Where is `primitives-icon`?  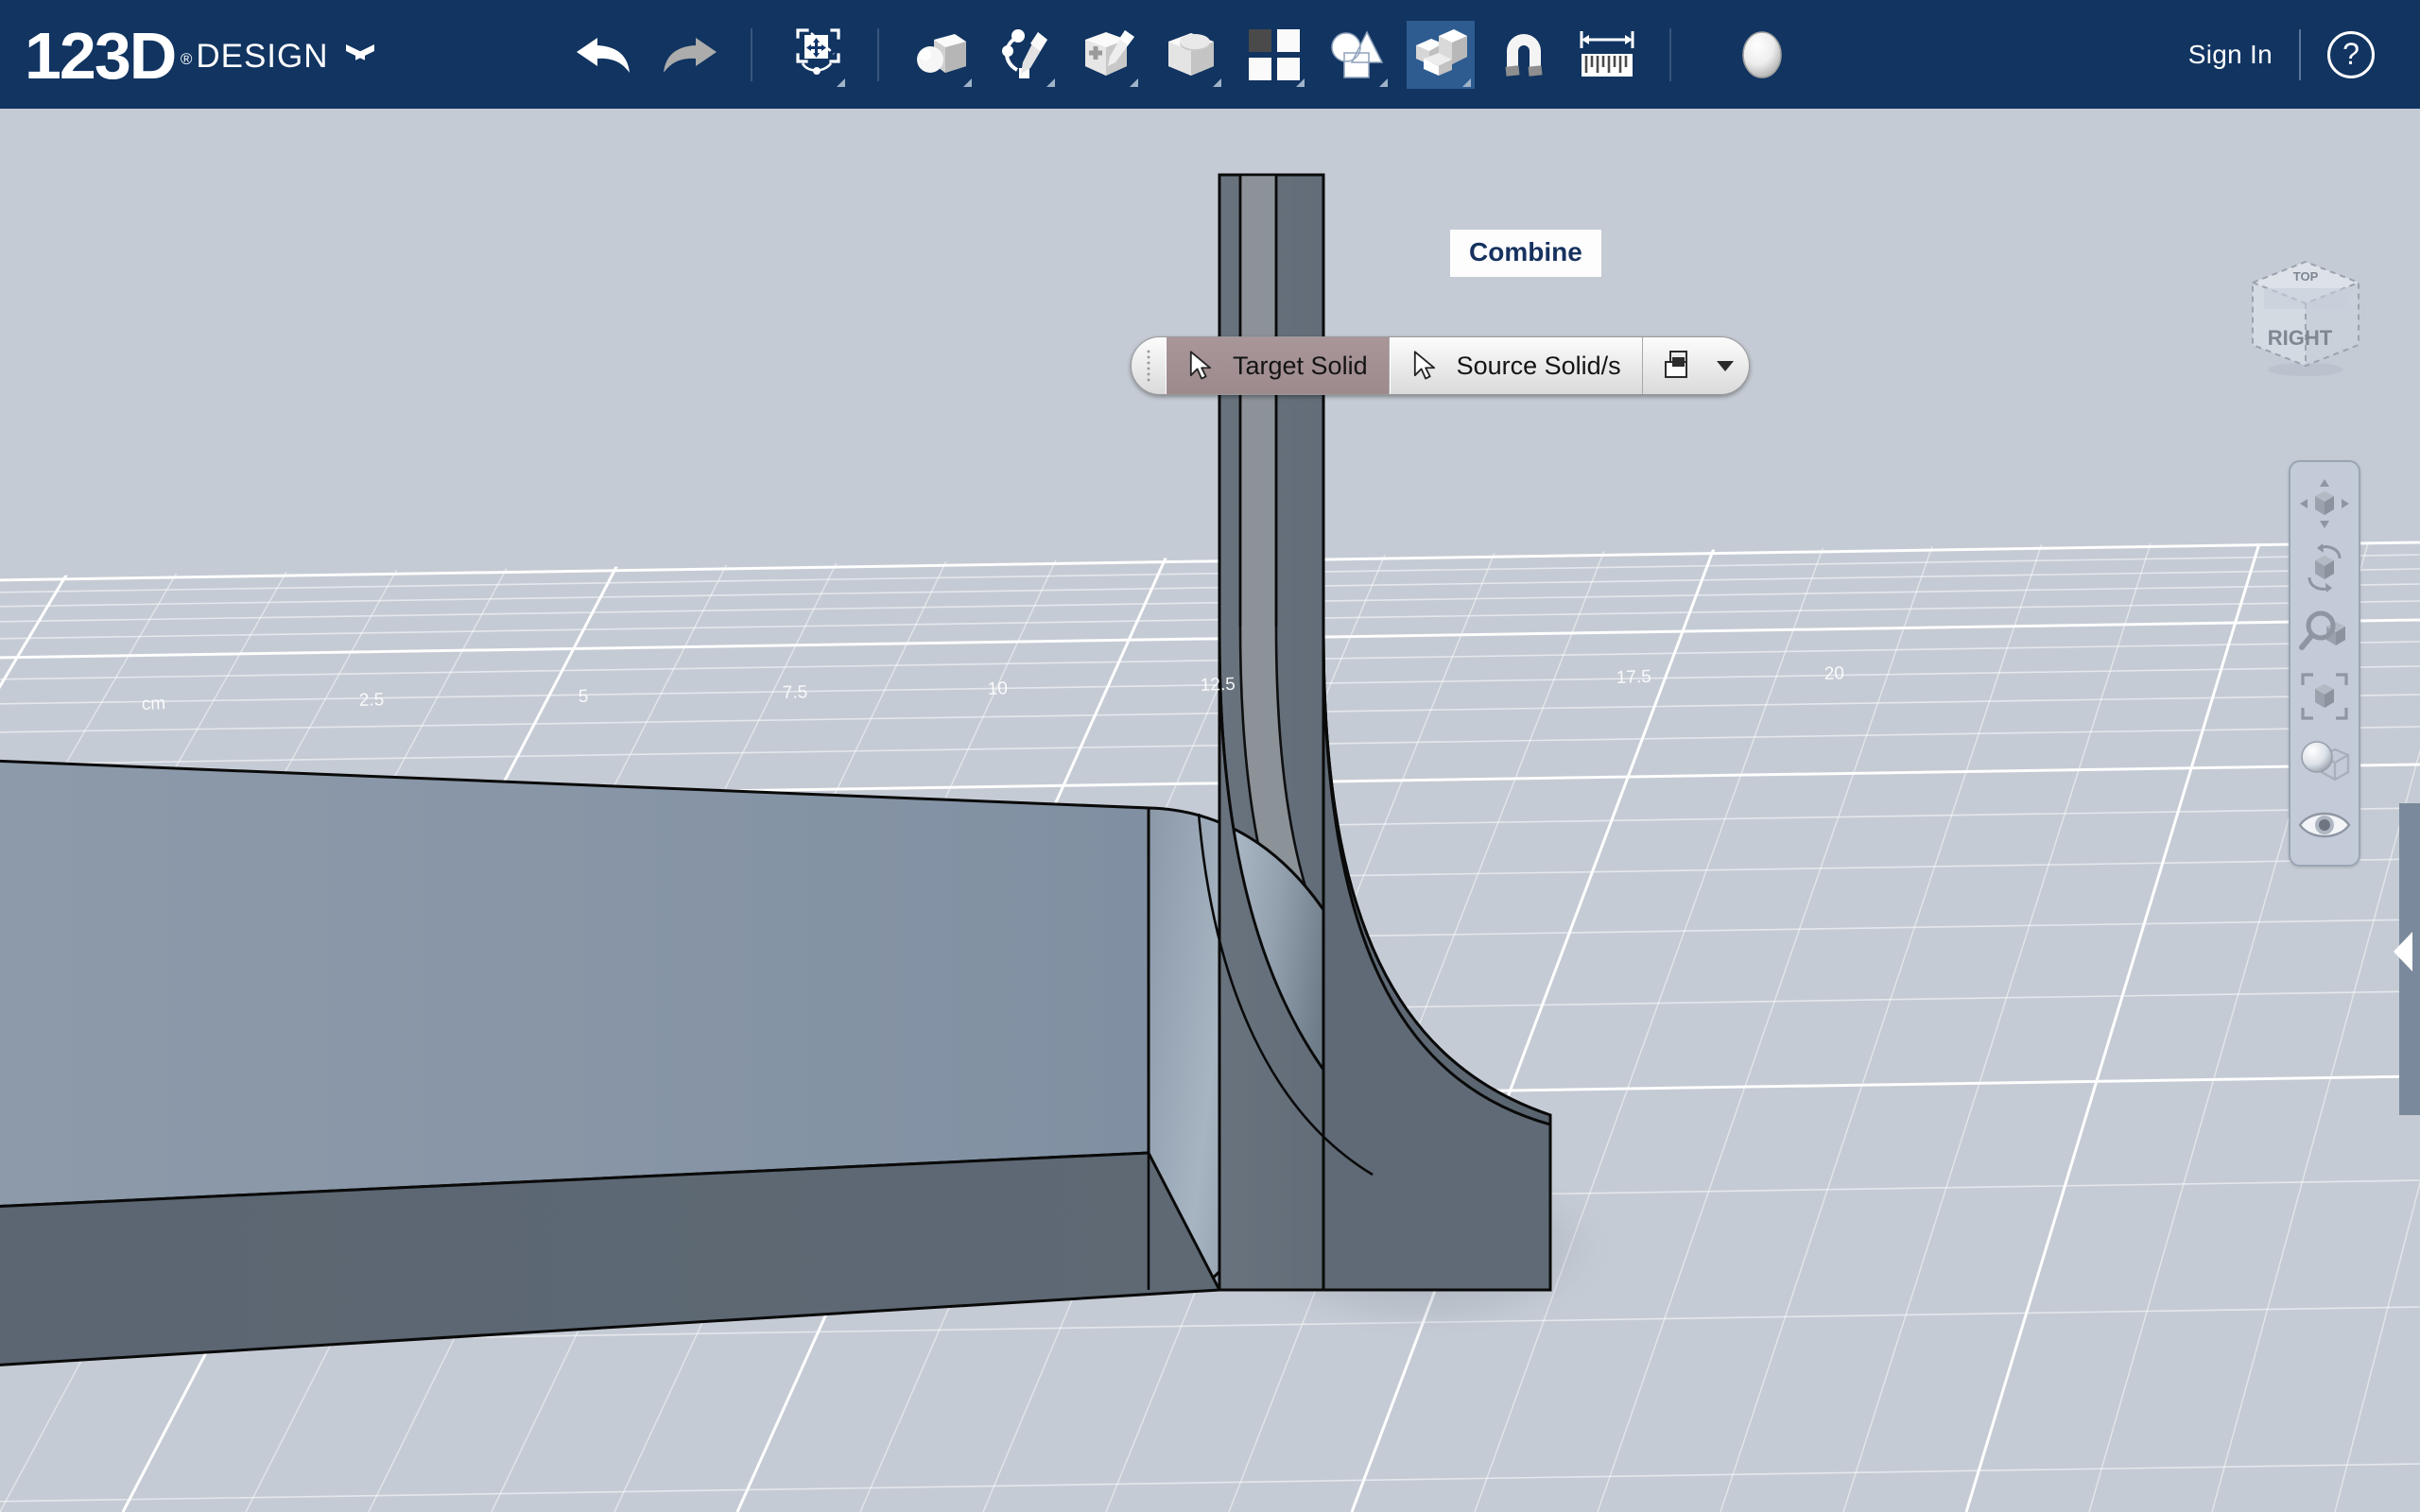
primitives-icon is located at coordinates (941, 53).